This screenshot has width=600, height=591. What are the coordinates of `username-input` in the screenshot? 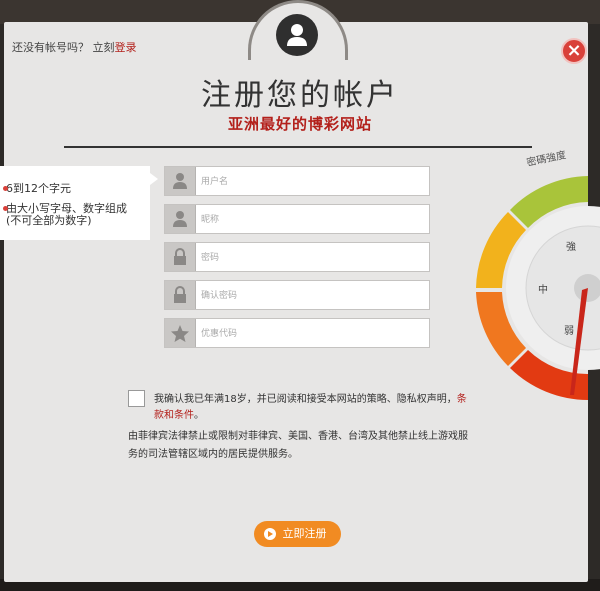 It's located at (311, 182).